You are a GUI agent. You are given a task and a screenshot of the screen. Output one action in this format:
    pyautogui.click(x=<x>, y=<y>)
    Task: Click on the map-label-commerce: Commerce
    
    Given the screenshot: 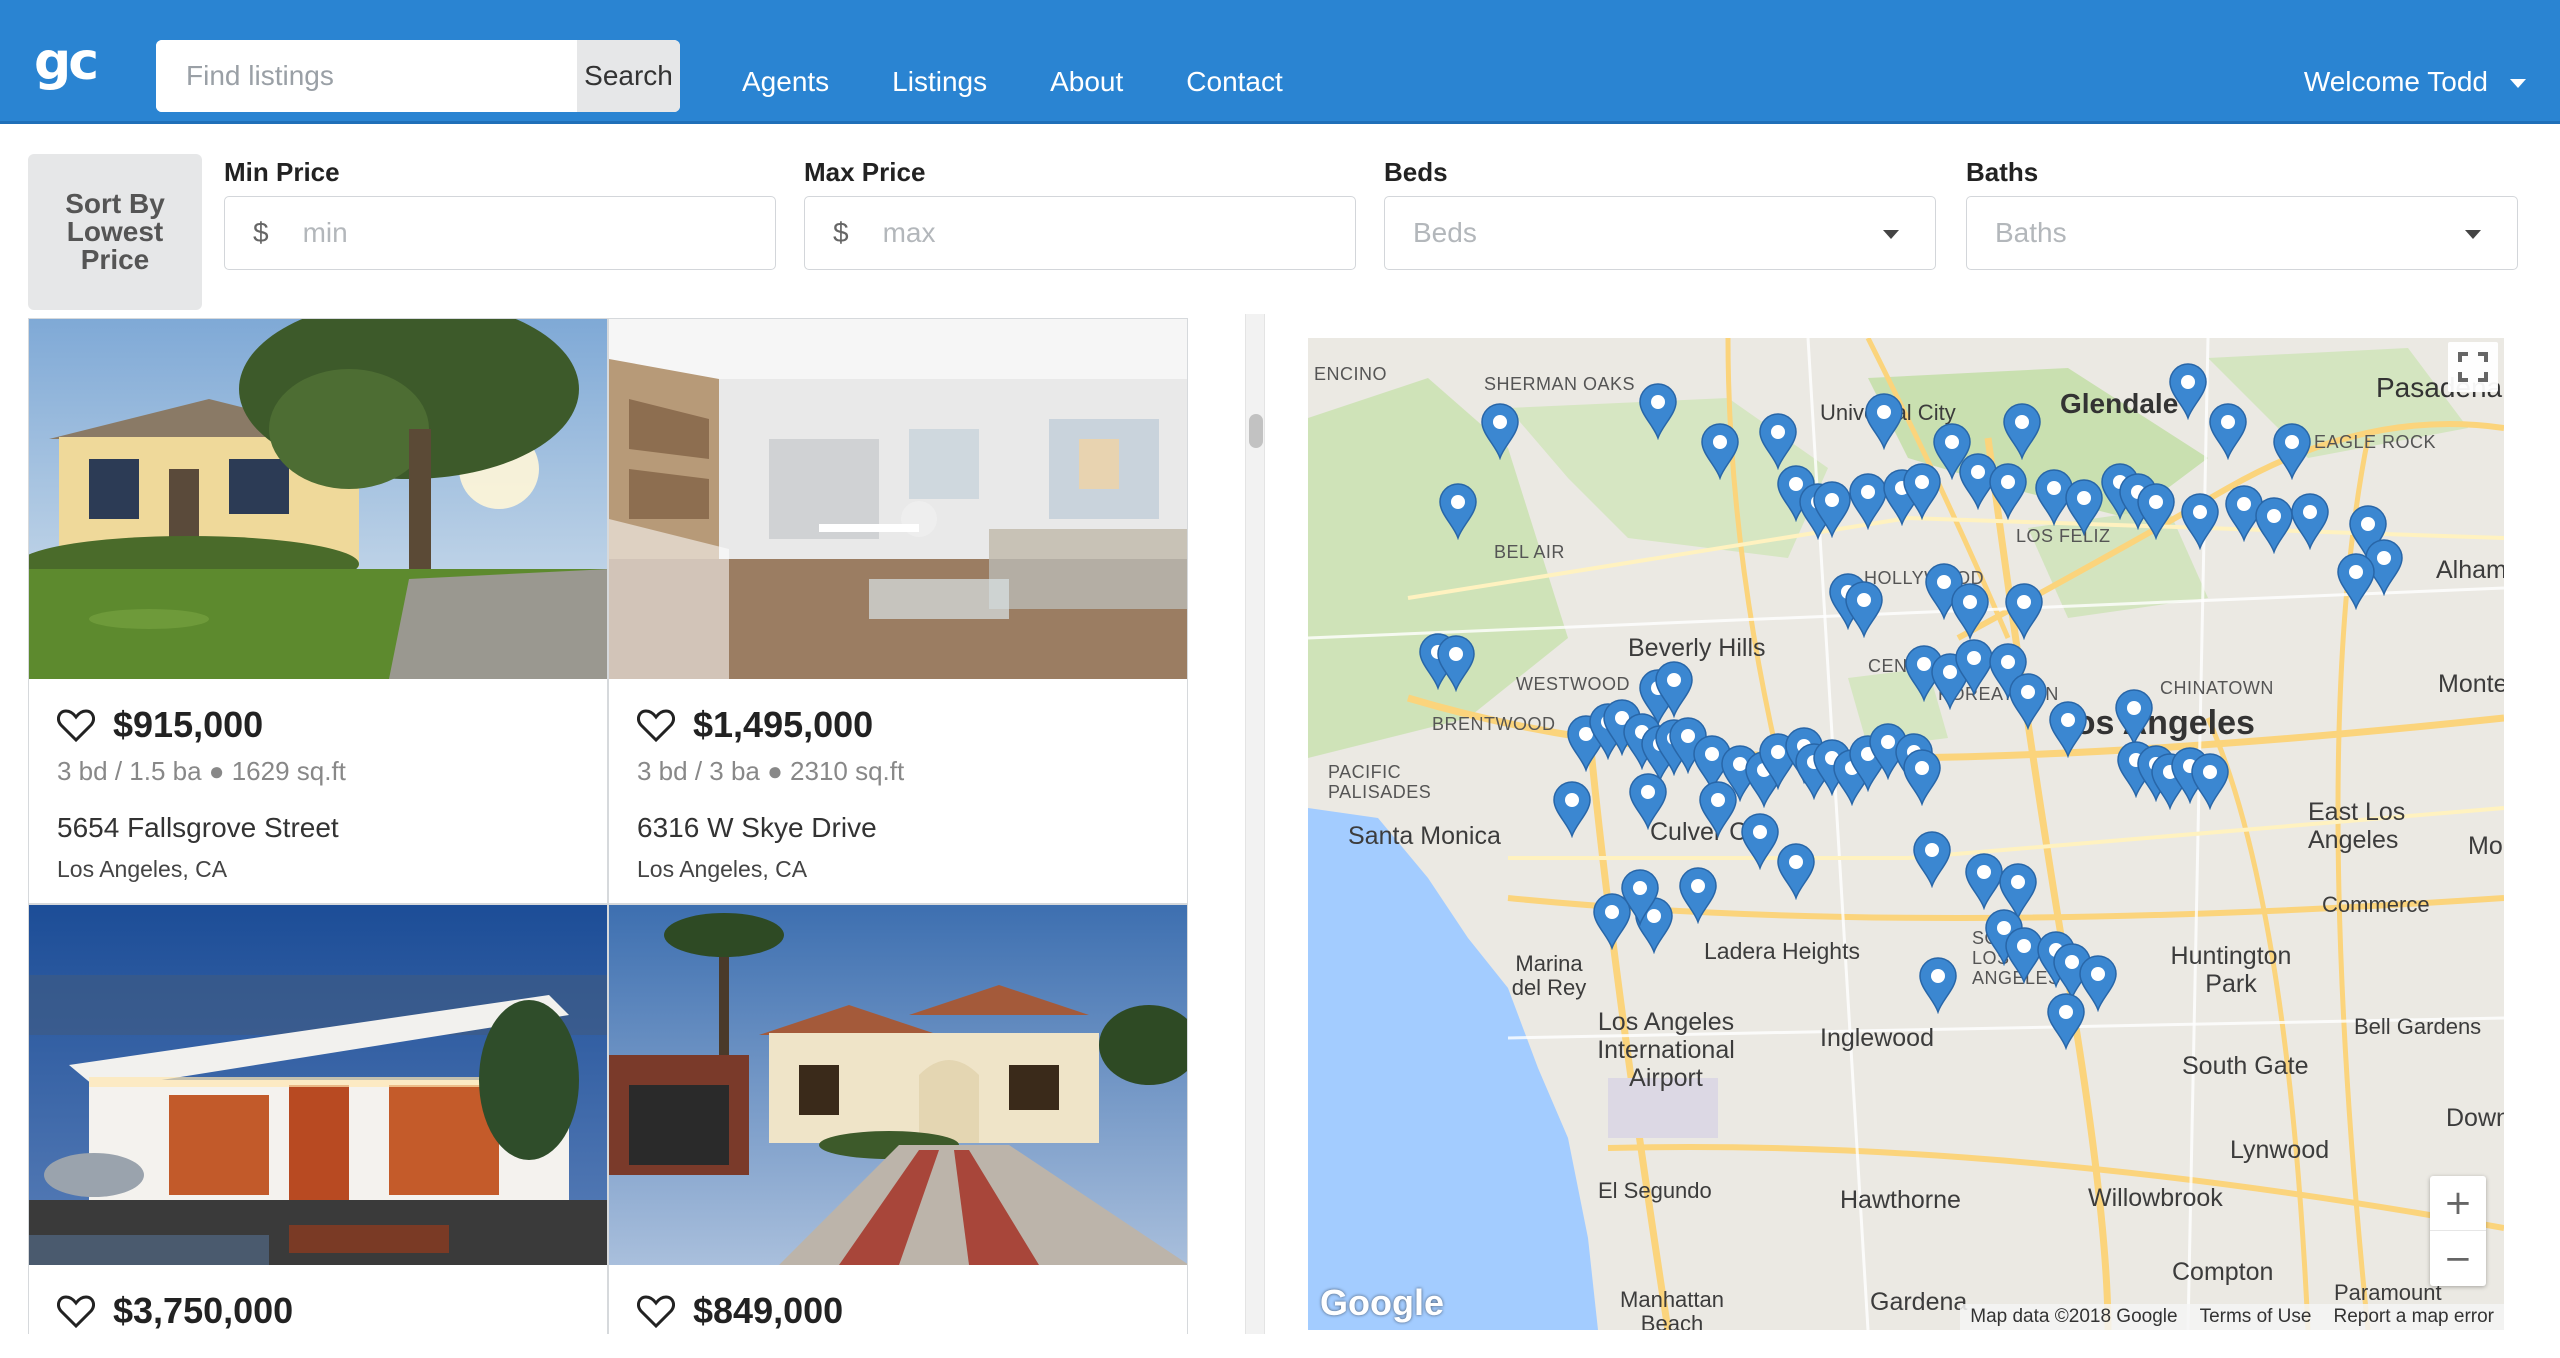 What is the action you would take?
    pyautogui.click(x=2376, y=904)
    